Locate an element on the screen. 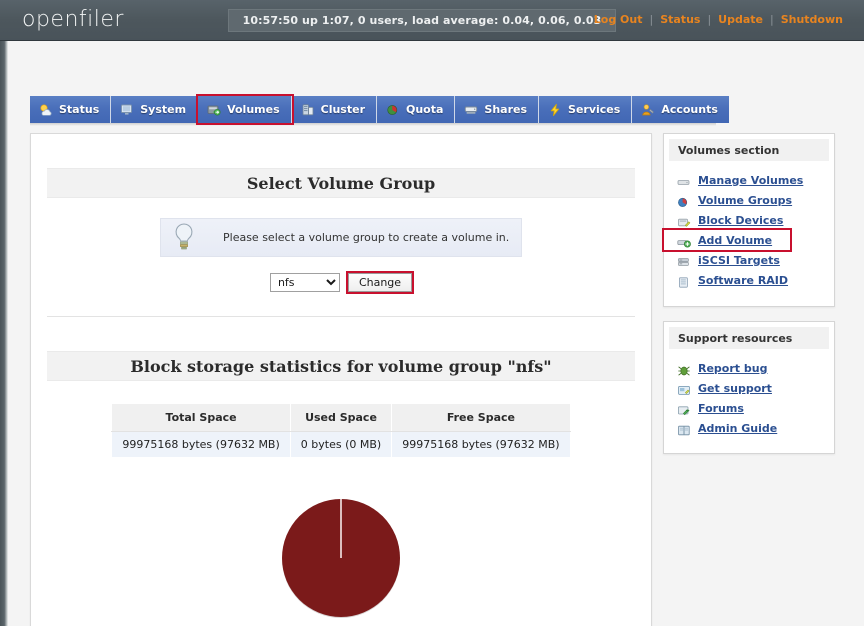 The height and width of the screenshot is (626, 864). tab-label: Status is located at coordinates (79, 109).